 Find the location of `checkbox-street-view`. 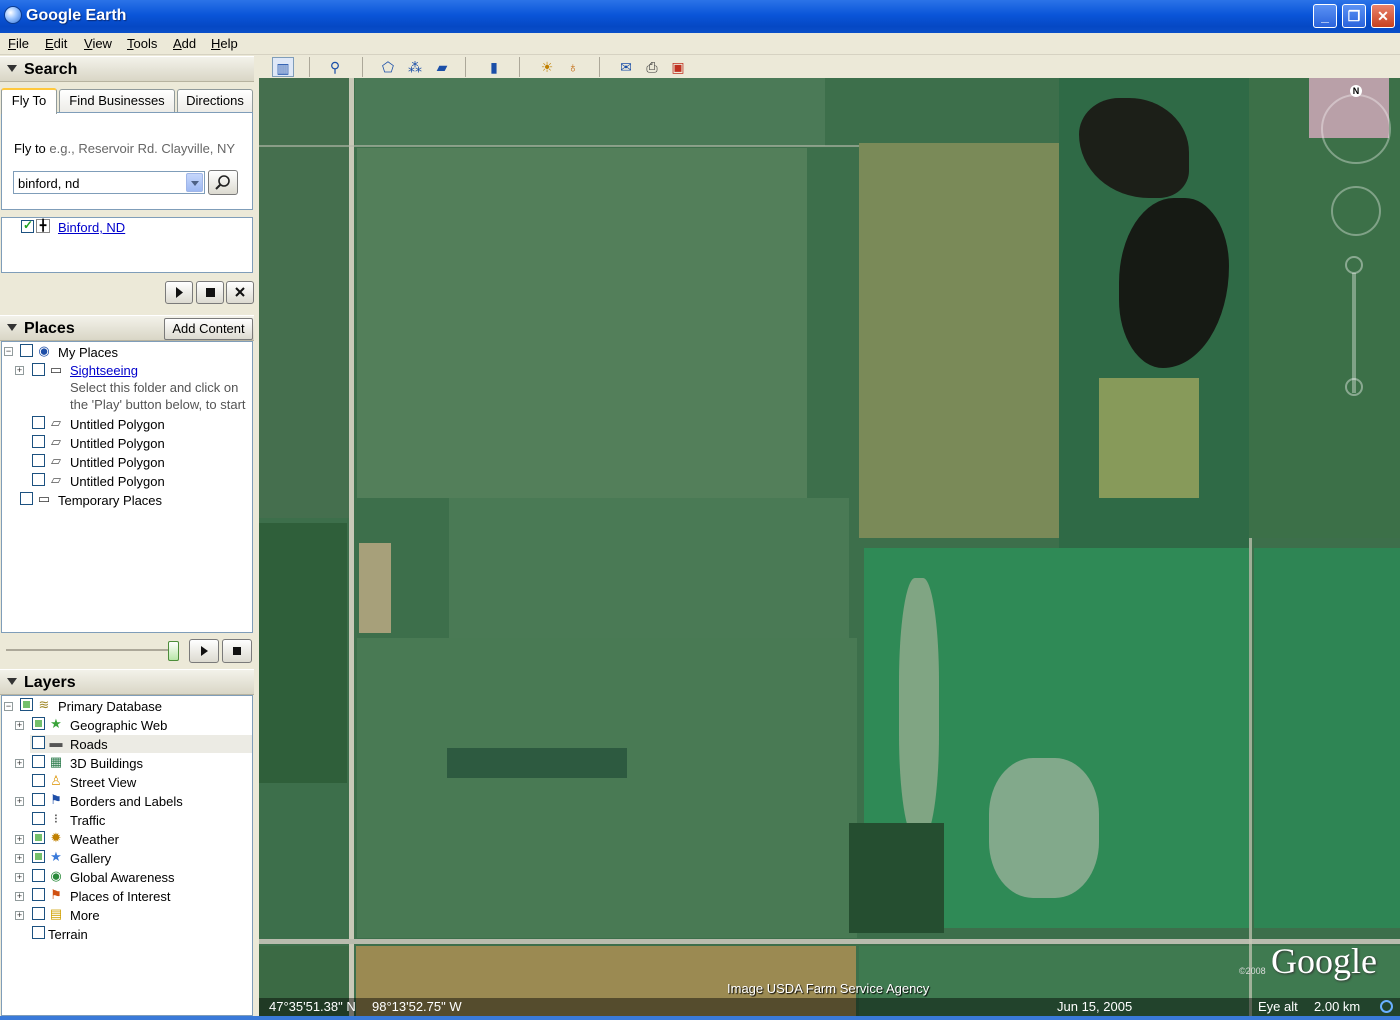

checkbox-street-view is located at coordinates (38, 780).